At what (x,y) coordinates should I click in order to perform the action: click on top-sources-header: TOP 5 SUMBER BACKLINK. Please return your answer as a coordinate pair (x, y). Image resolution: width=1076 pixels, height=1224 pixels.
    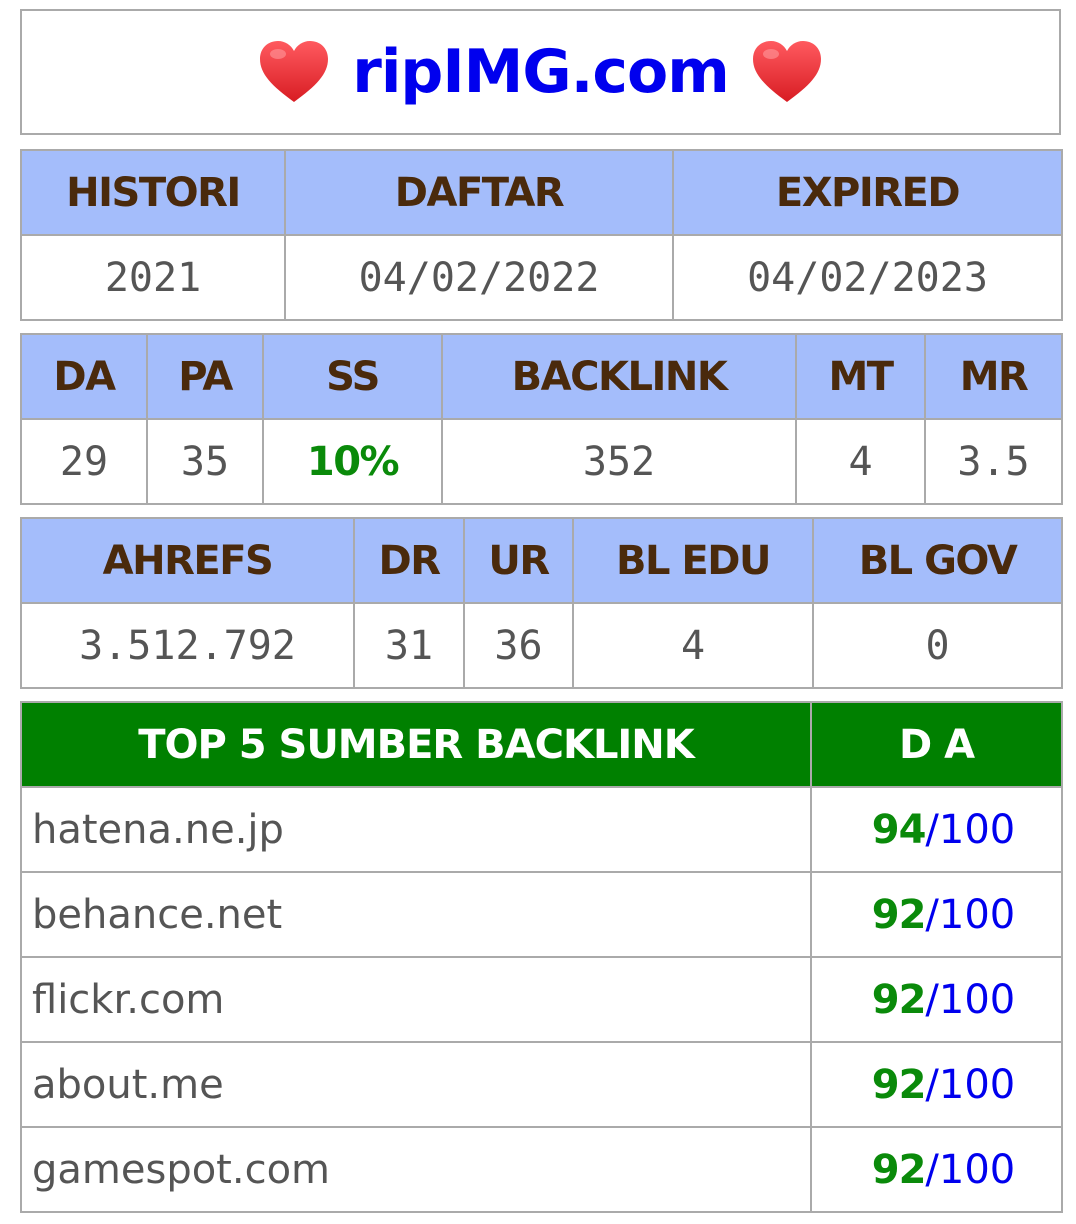
    Looking at the image, I should click on (416, 744).